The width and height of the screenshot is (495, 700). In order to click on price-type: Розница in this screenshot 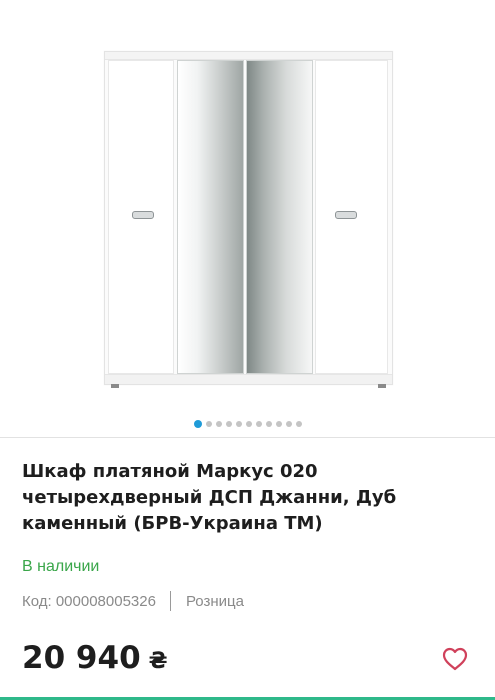, I will do `click(214, 601)`.